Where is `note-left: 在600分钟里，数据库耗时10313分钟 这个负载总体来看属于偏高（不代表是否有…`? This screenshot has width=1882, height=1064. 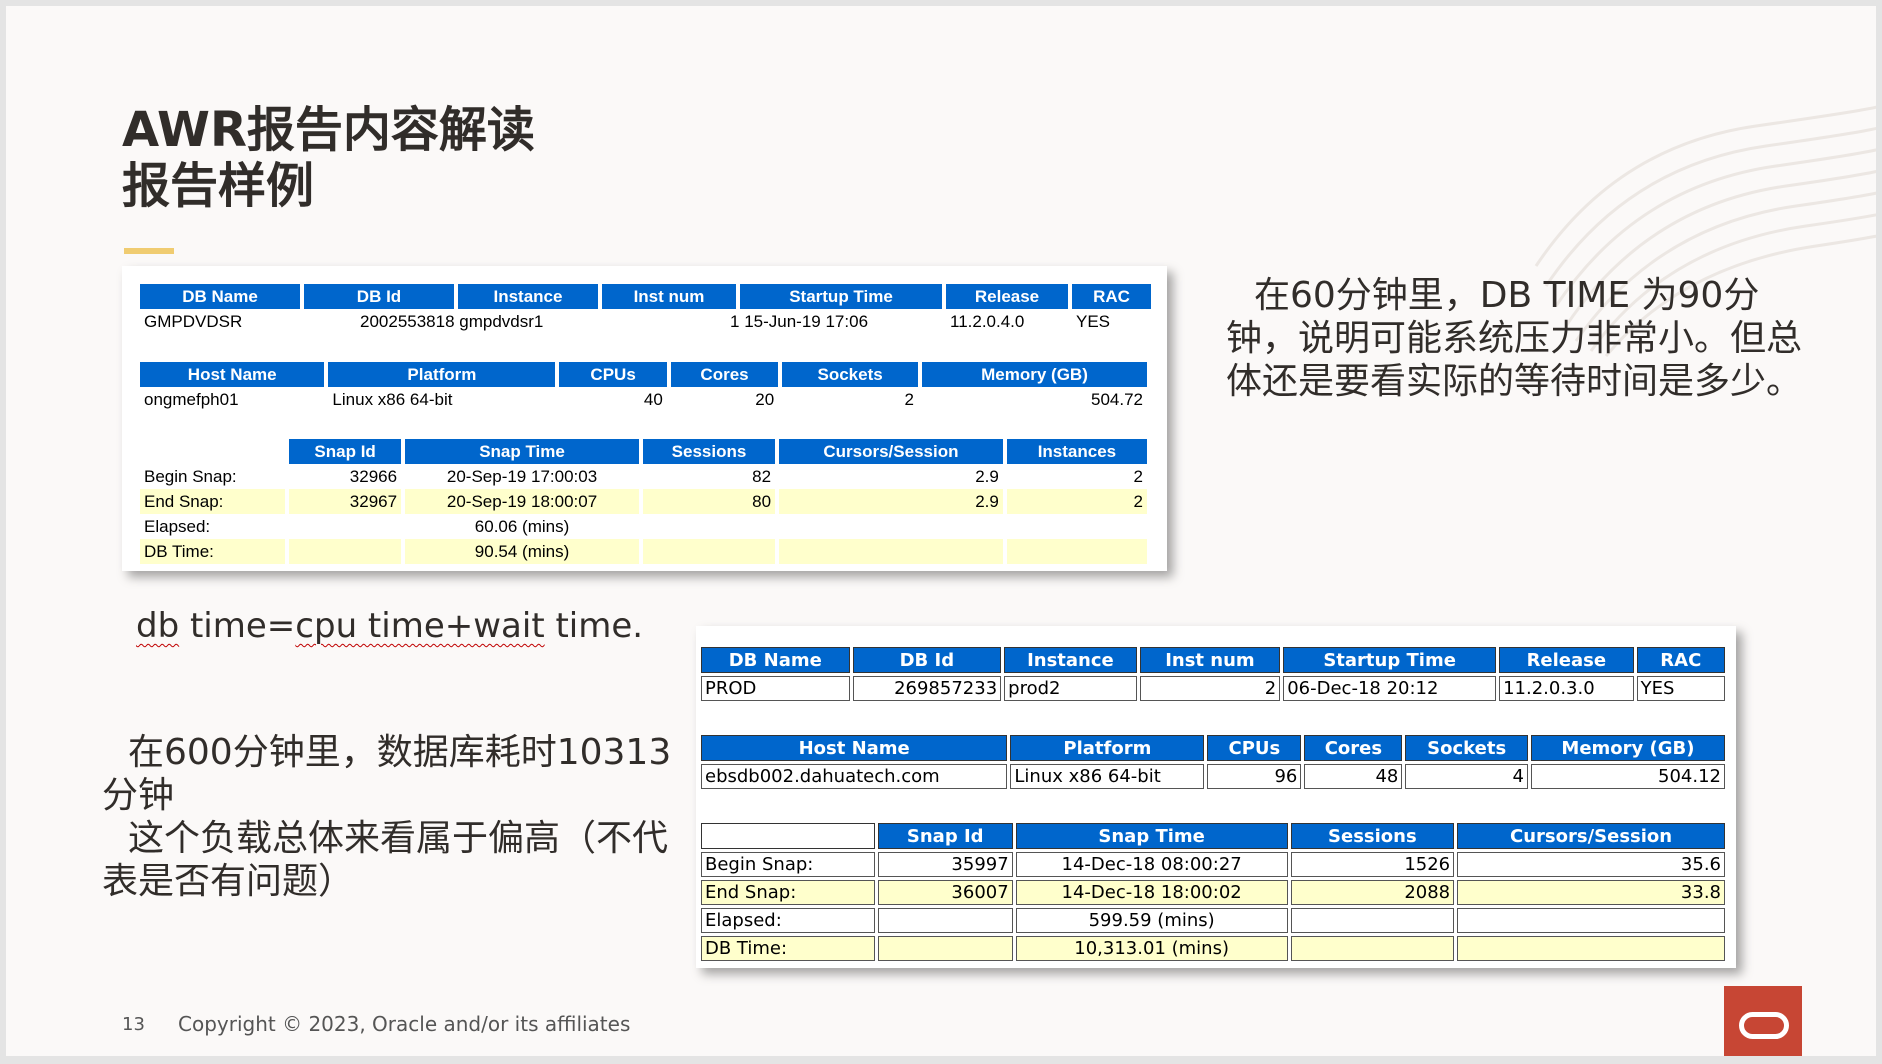 note-left: 在600分钟里，数据库耗时10313分钟 这个负载总体来看属于偏高（不代表是否有… is located at coordinates (392, 817).